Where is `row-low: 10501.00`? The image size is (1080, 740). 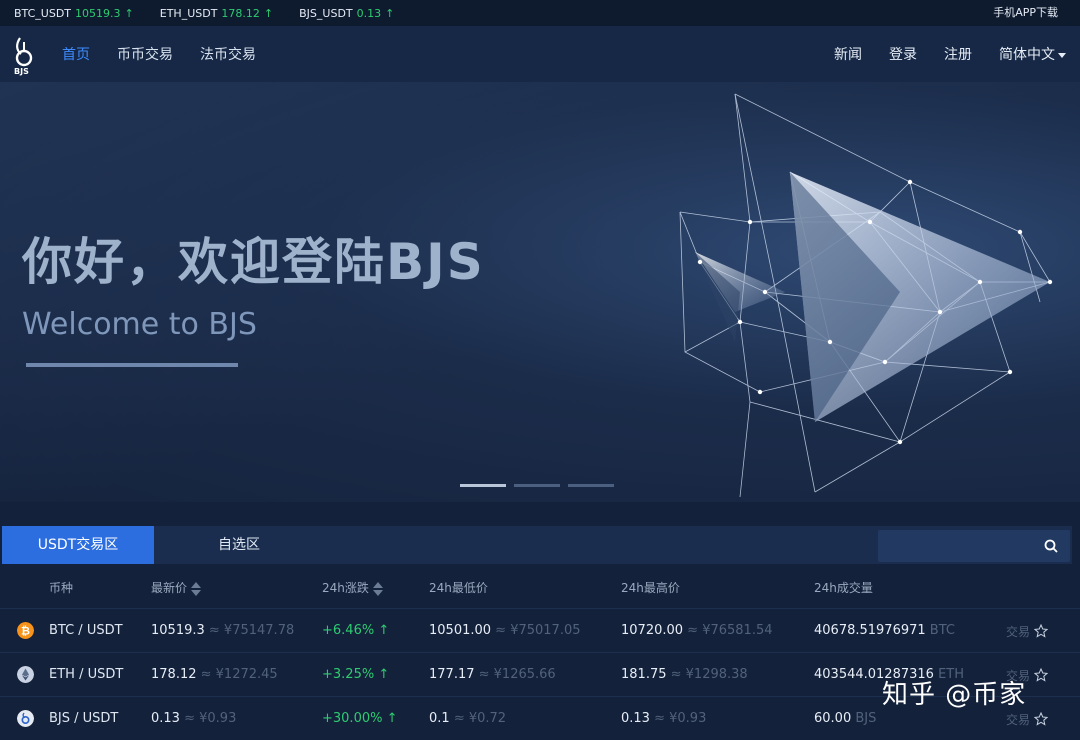 row-low: 10501.00 is located at coordinates (460, 630).